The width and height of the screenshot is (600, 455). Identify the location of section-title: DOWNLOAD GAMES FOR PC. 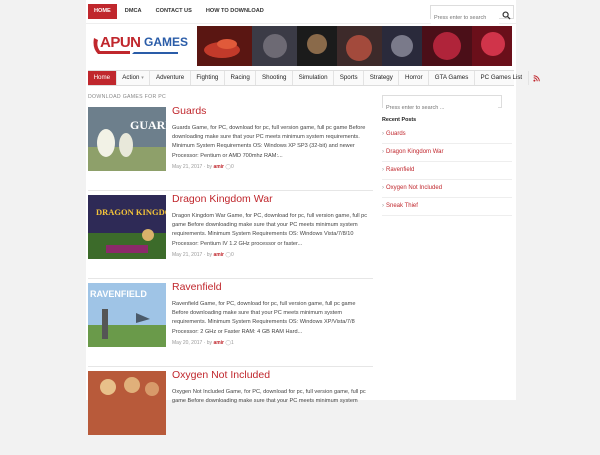
(127, 97).